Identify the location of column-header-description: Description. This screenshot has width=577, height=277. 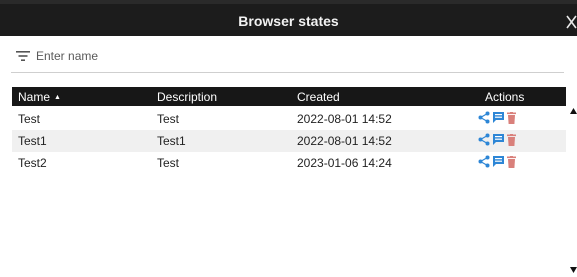
(187, 97).